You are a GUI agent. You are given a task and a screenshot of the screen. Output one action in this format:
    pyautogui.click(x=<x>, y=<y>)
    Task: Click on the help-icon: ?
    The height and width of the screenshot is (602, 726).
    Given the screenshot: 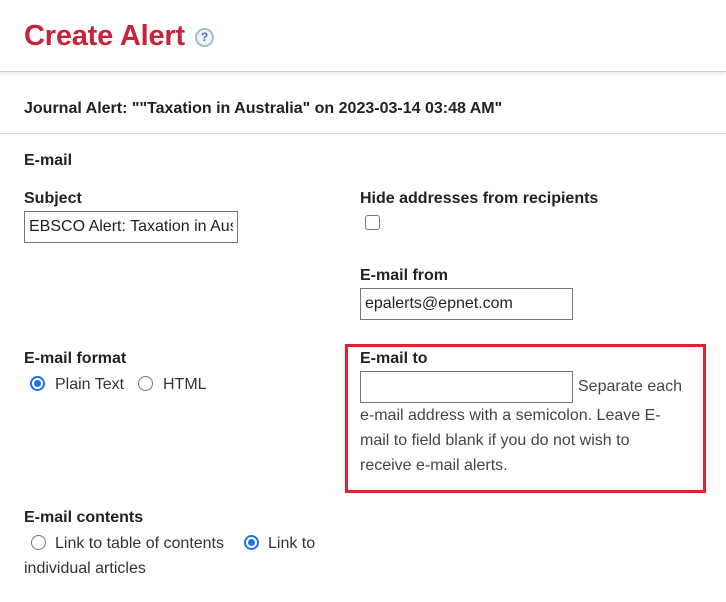 What is the action you would take?
    pyautogui.click(x=204, y=37)
    